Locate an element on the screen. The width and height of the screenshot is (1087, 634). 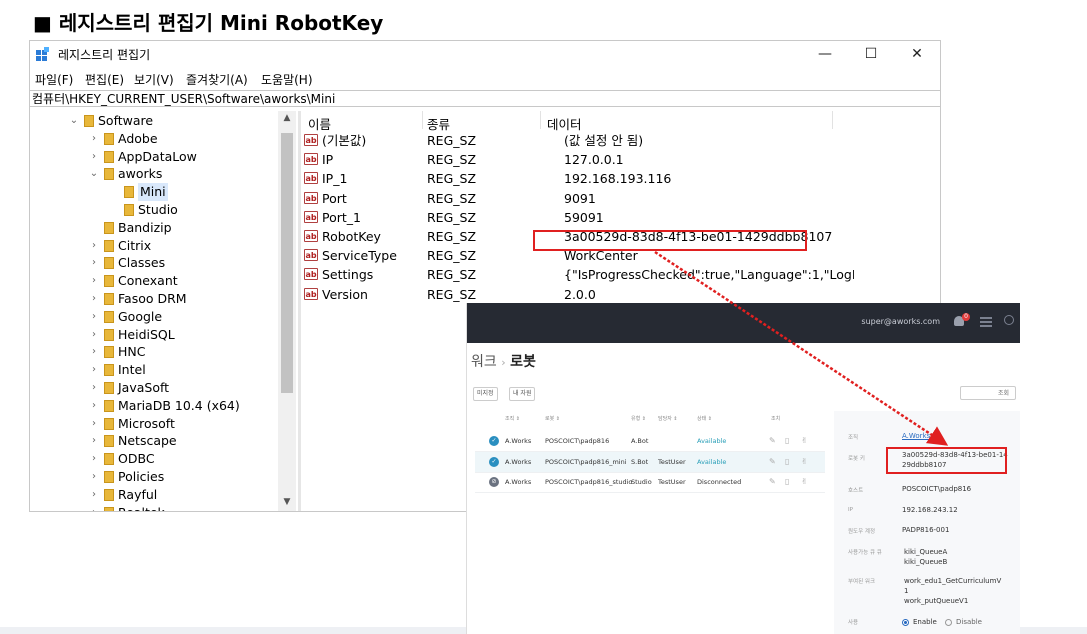
dotted-red-arrow is located at coordinates (801, 348).